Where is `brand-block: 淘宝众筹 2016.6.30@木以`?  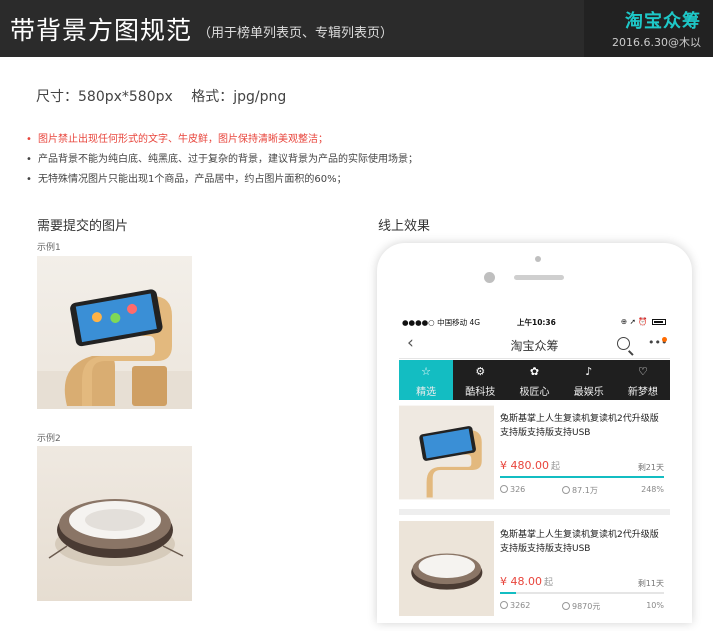 brand-block: 淘宝众筹 2016.6.30@木以 is located at coordinates (648, 28).